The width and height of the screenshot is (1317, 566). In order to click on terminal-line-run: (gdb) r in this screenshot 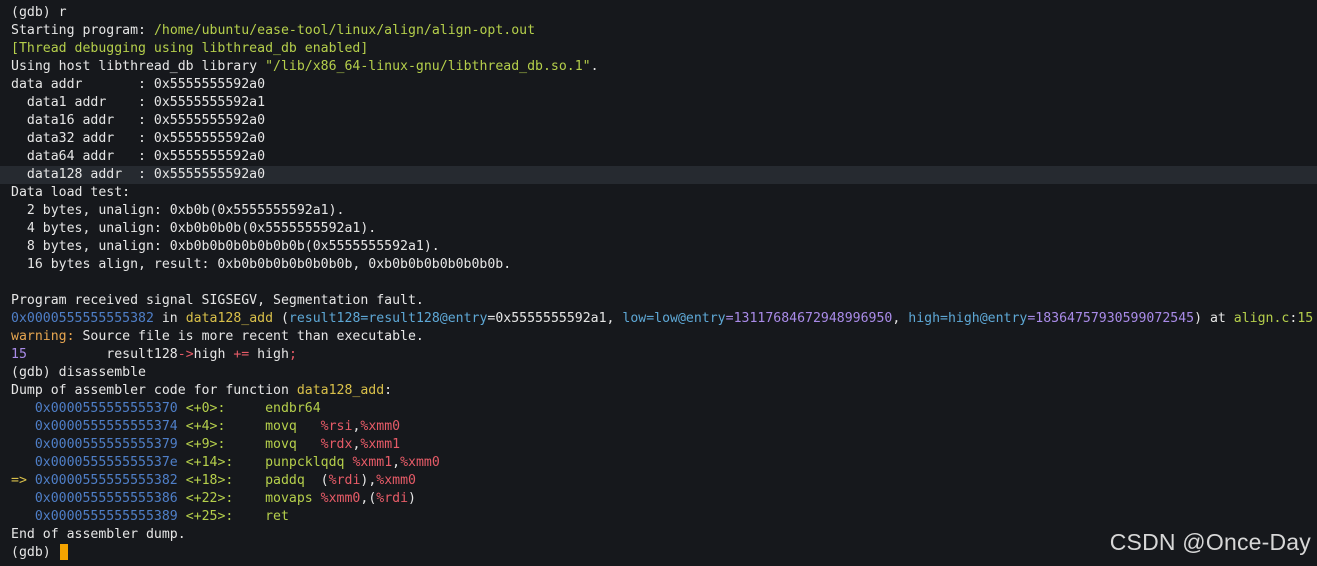, I will do `click(658, 13)`.